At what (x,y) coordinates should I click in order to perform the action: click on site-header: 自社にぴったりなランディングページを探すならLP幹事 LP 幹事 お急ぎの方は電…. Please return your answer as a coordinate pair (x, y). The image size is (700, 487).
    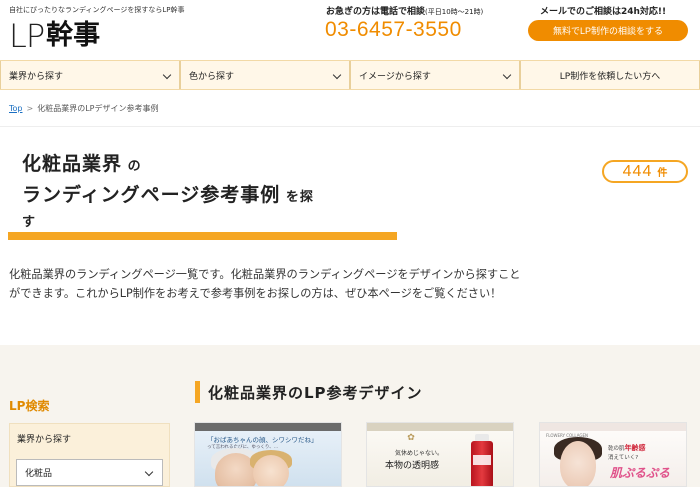
    Looking at the image, I should click on (350, 30).